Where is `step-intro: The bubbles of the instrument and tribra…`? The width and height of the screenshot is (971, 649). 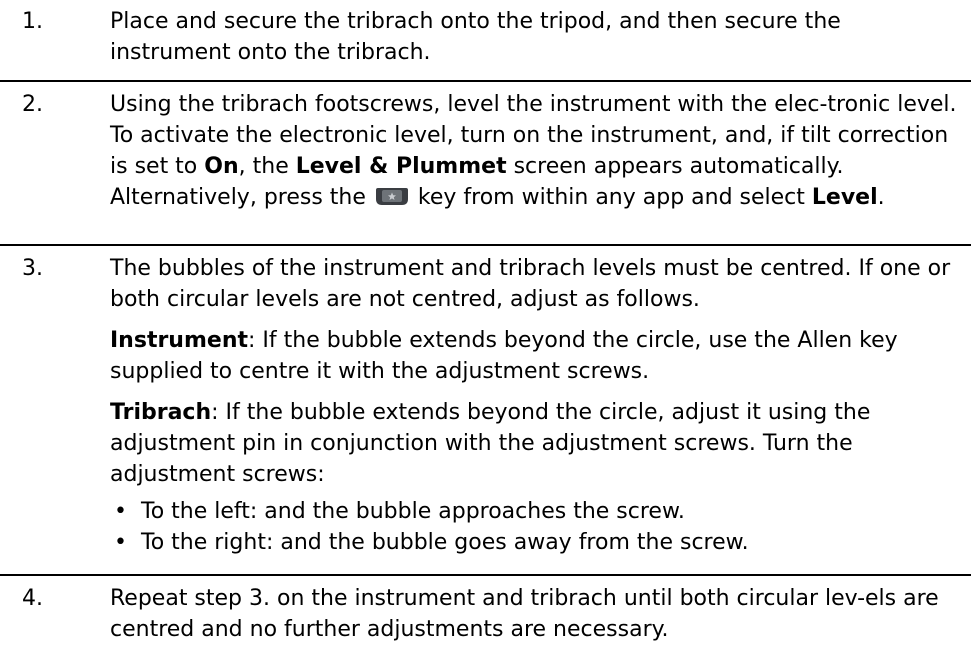 step-intro: The bubbles of the instrument and tribra… is located at coordinates (530, 284).